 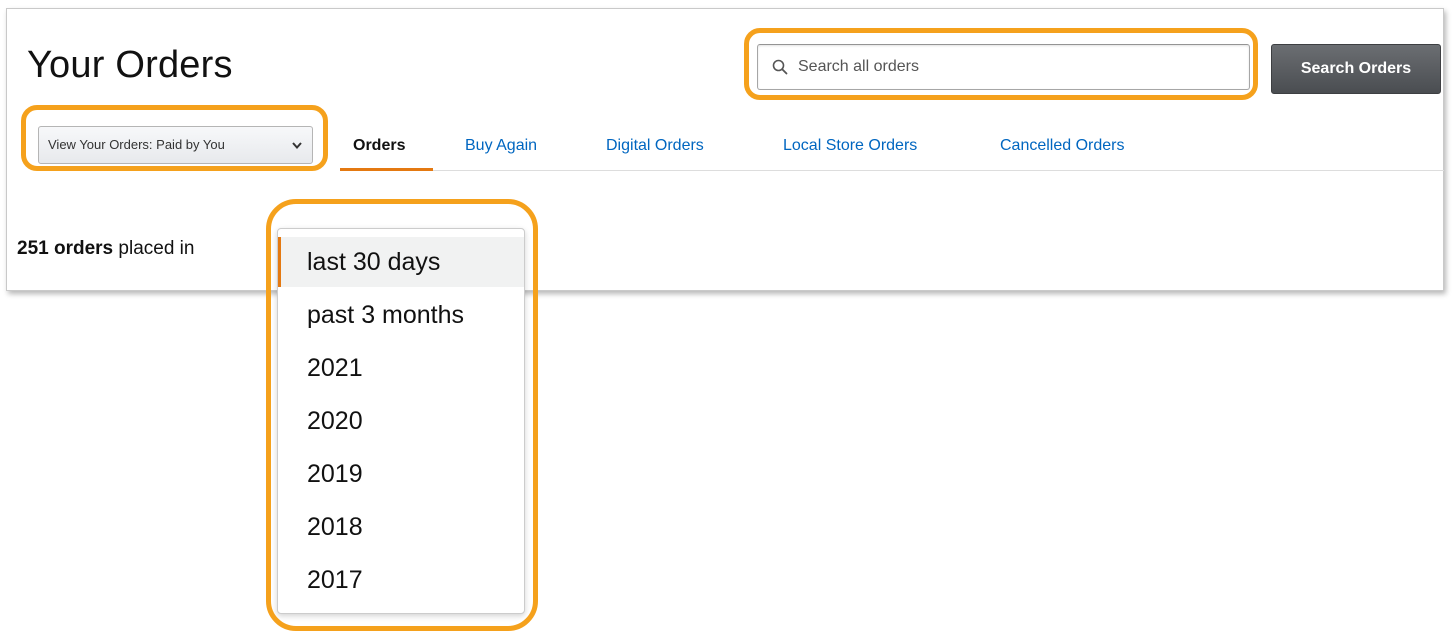 I want to click on period-option-2021: 2021, so click(x=401, y=368).